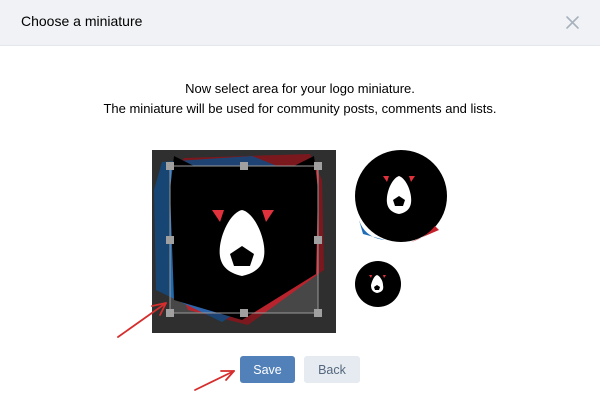  I want to click on dialog-header: Choose a miniature, so click(300, 23).